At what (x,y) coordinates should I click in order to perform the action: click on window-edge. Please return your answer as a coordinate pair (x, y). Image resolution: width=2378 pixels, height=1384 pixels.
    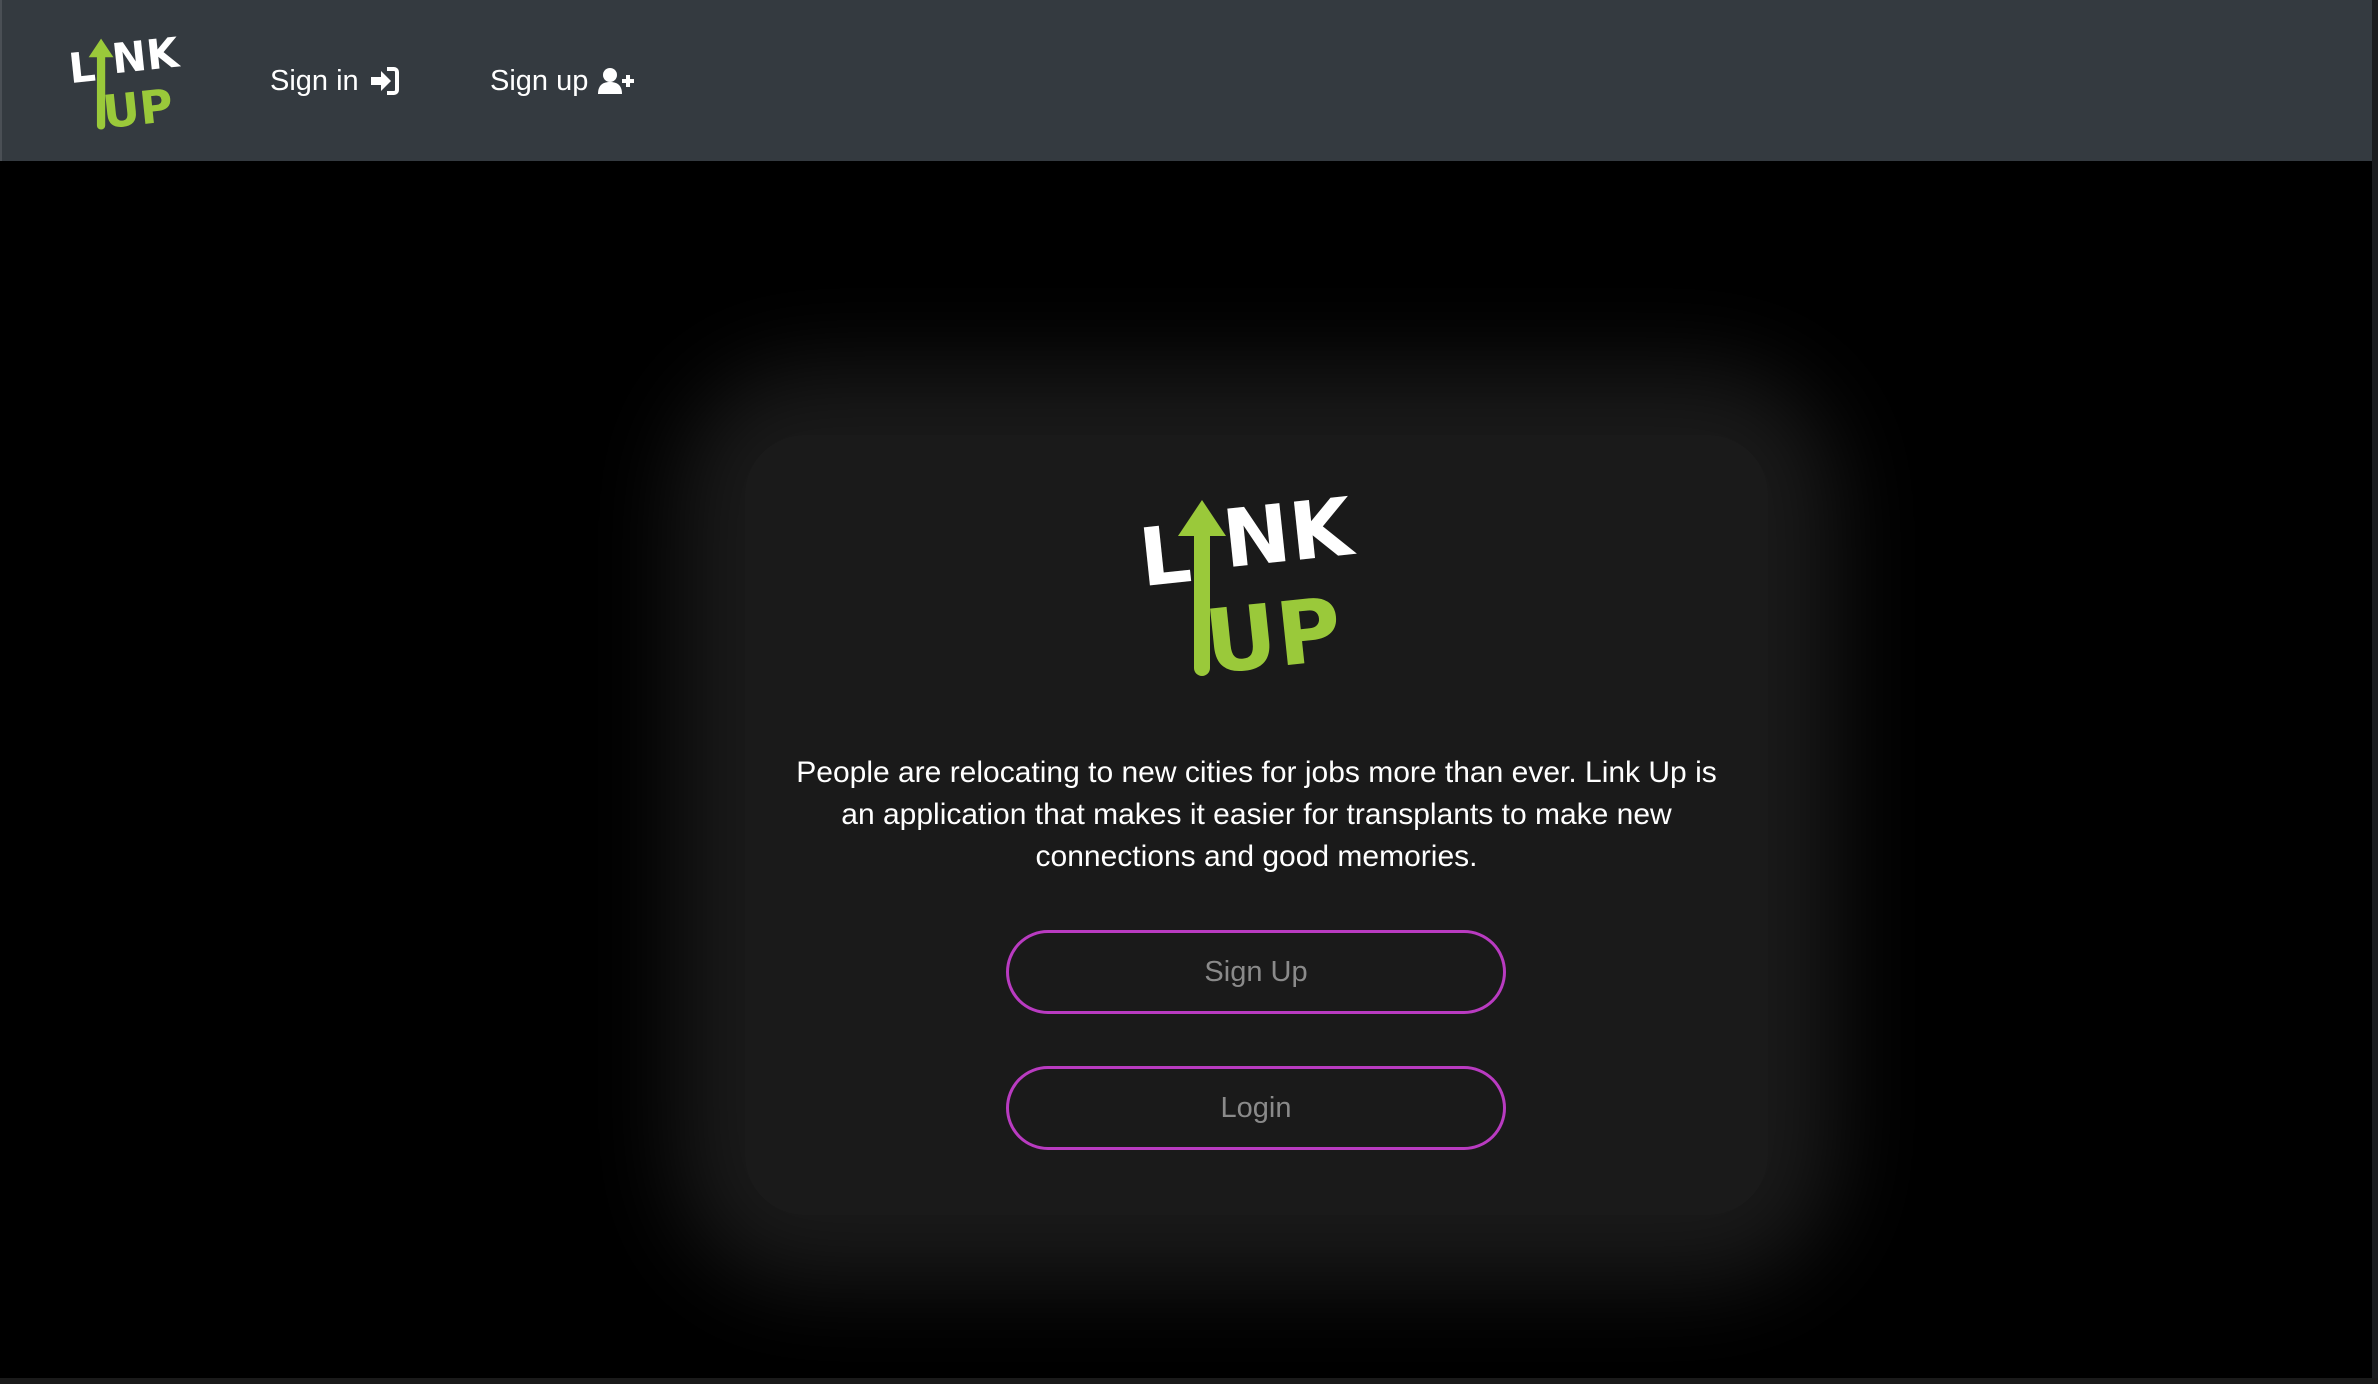
    Looking at the image, I should click on (2375, 692).